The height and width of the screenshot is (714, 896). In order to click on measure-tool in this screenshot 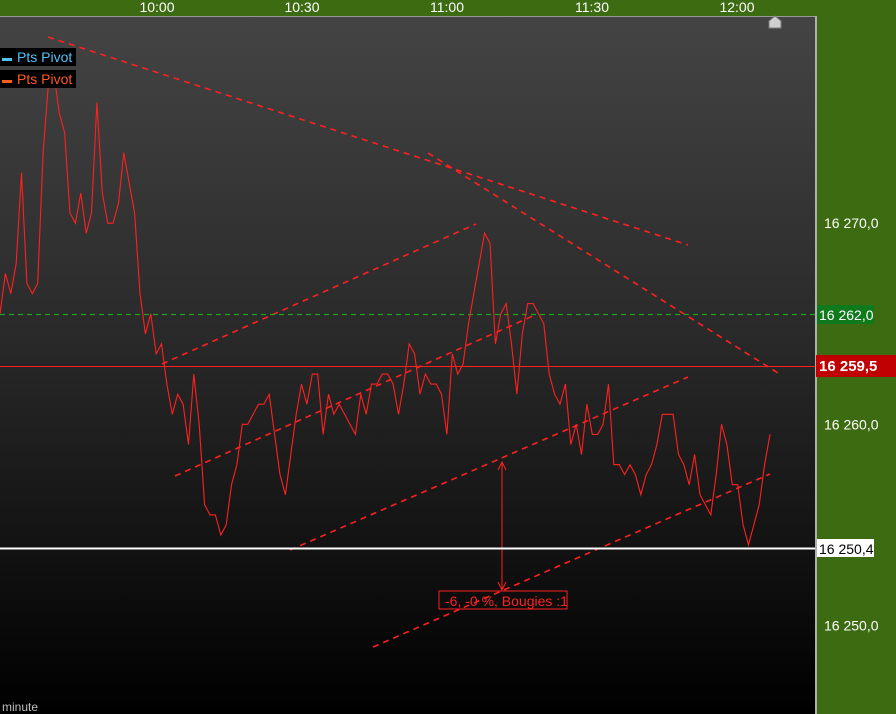, I will do `click(502, 526)`.